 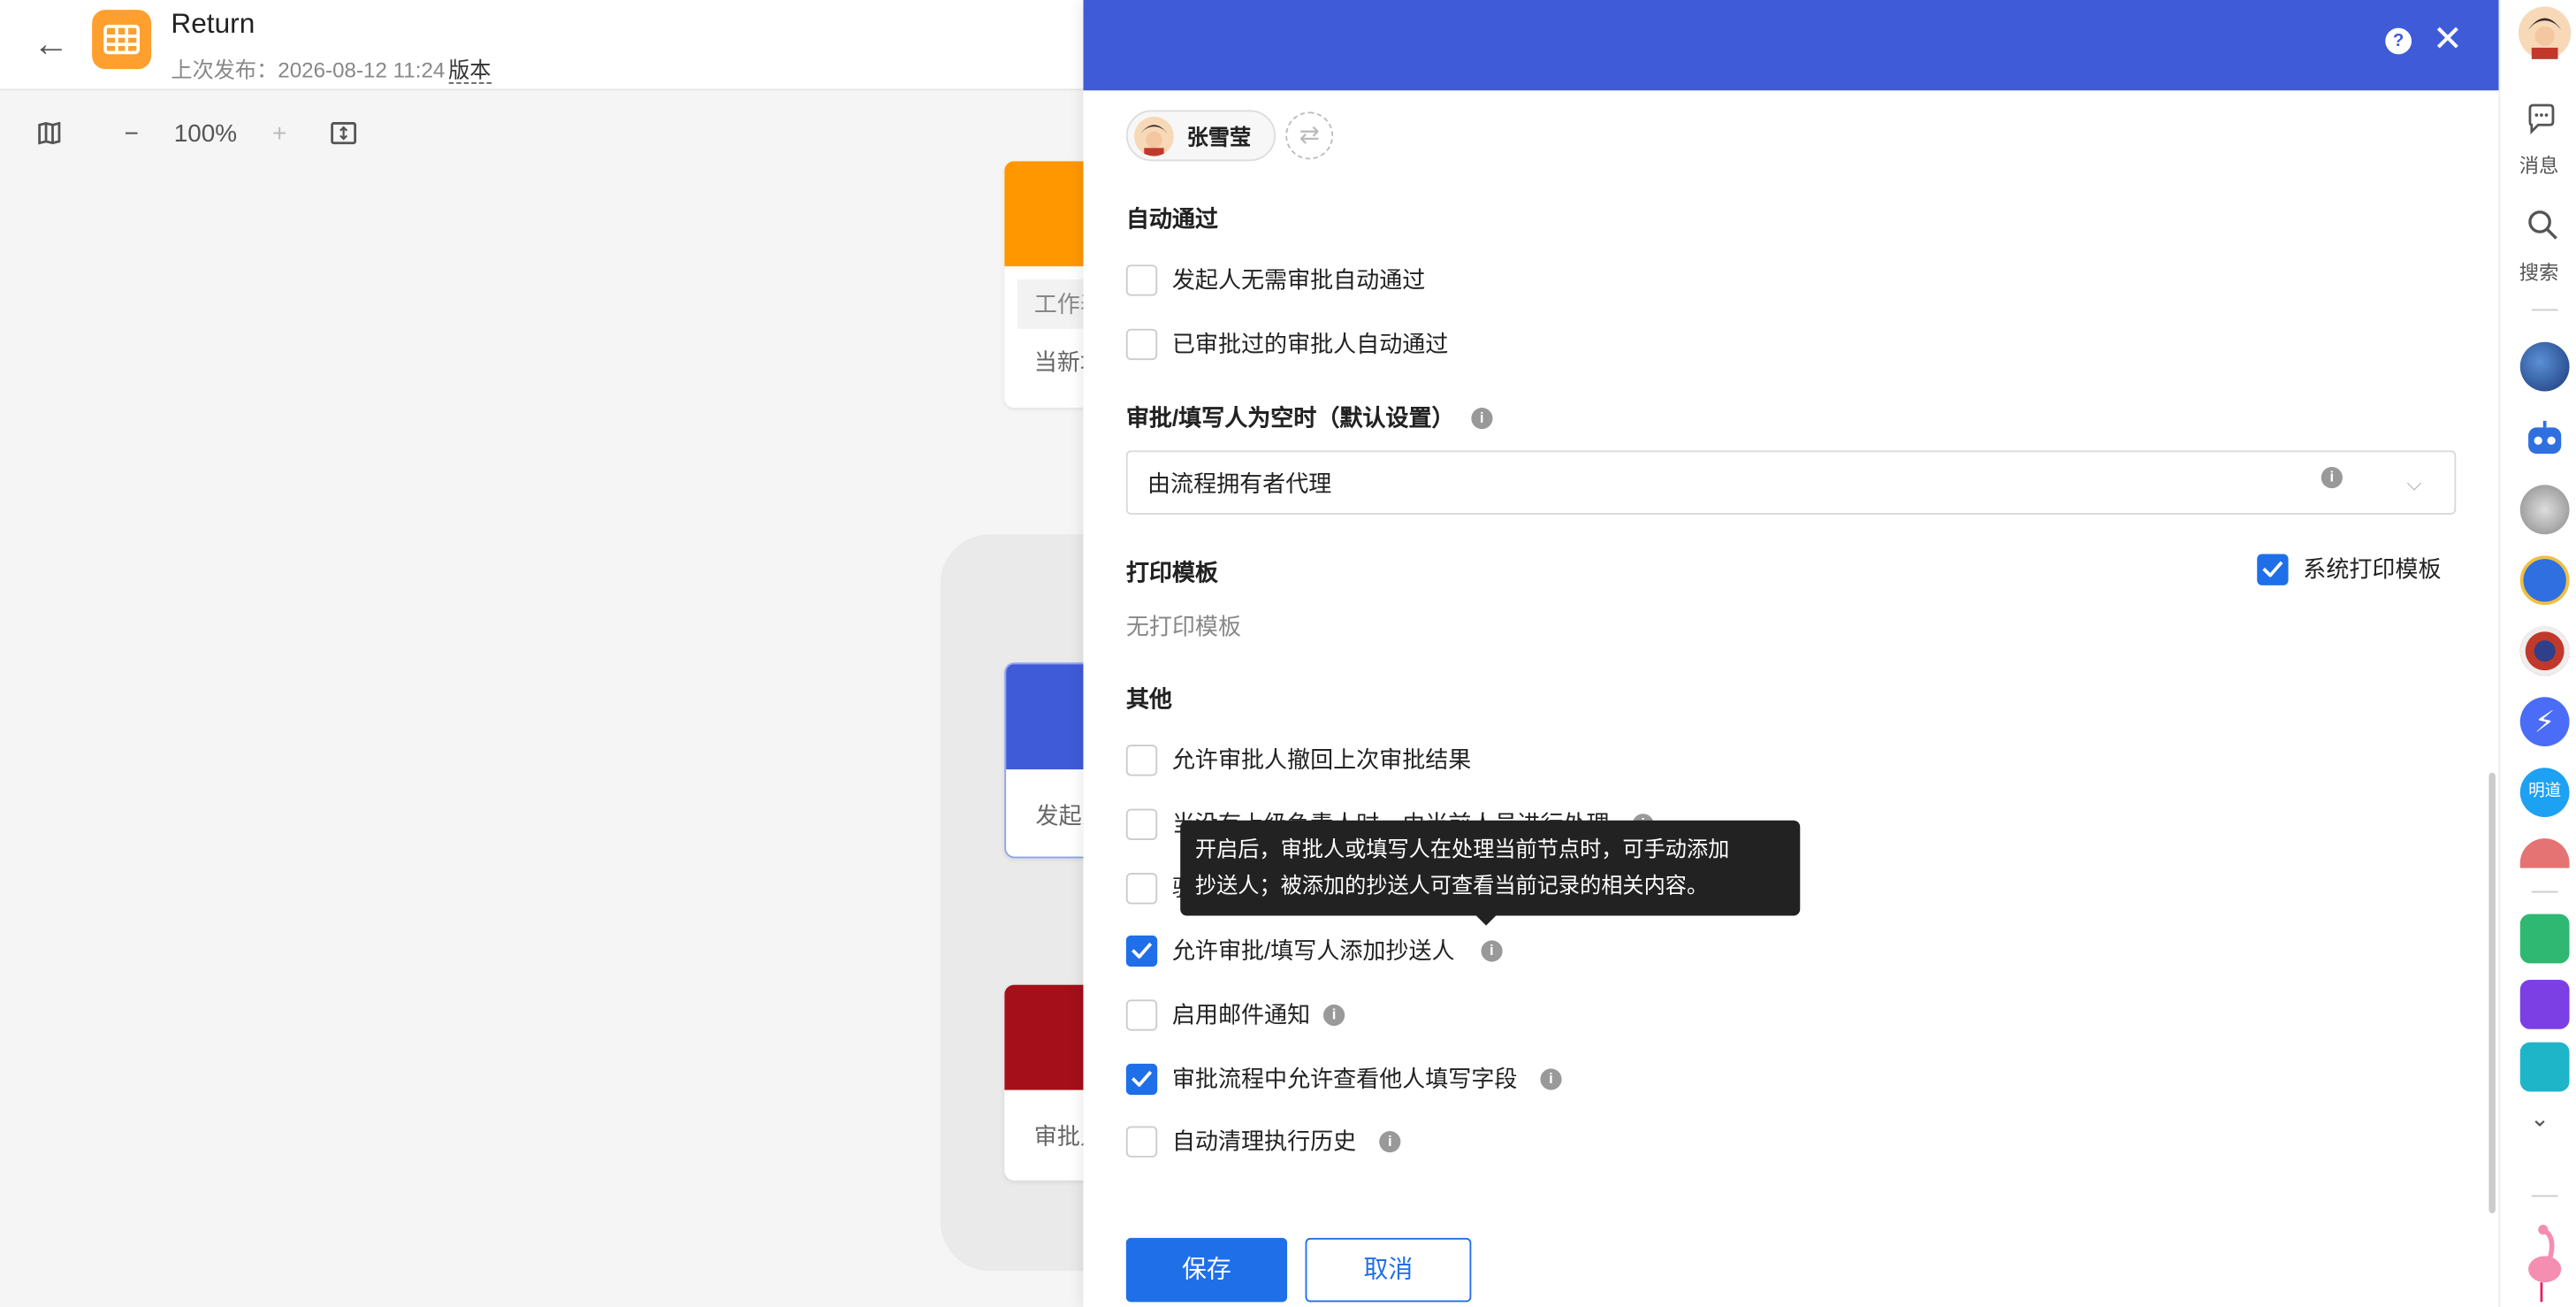 What do you see at coordinates (2541, 118) in the screenshot?
I see `message-icon` at bounding box center [2541, 118].